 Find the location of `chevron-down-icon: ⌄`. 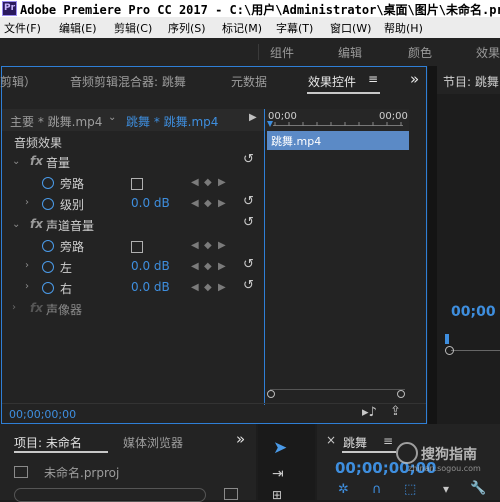

chevron-down-icon: ⌄ is located at coordinates (112, 117).